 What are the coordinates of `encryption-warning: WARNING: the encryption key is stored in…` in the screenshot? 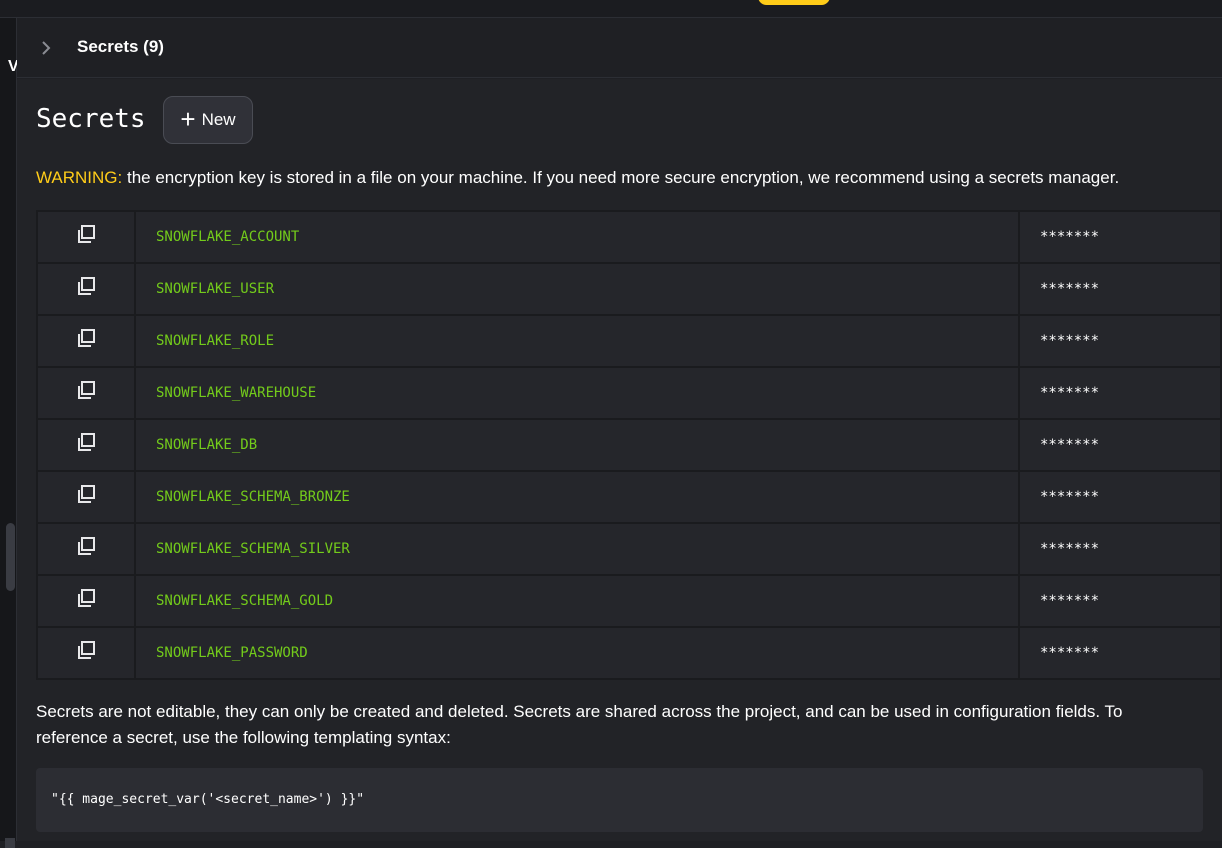 It's located at (626, 178).